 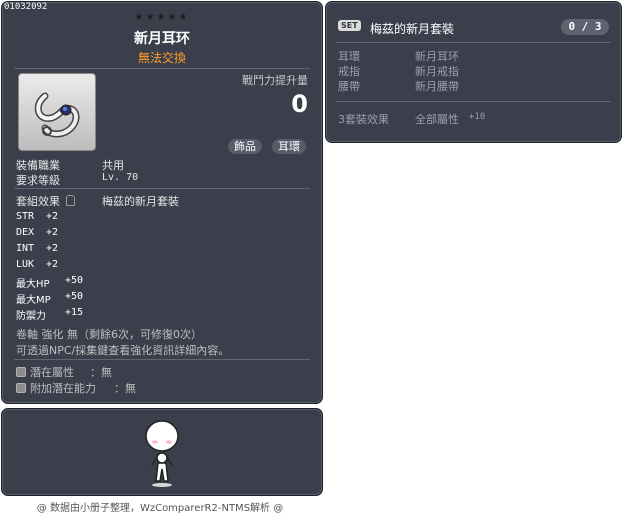 I want to click on potential-row: 潛在屬性 ：無, so click(x=64, y=372).